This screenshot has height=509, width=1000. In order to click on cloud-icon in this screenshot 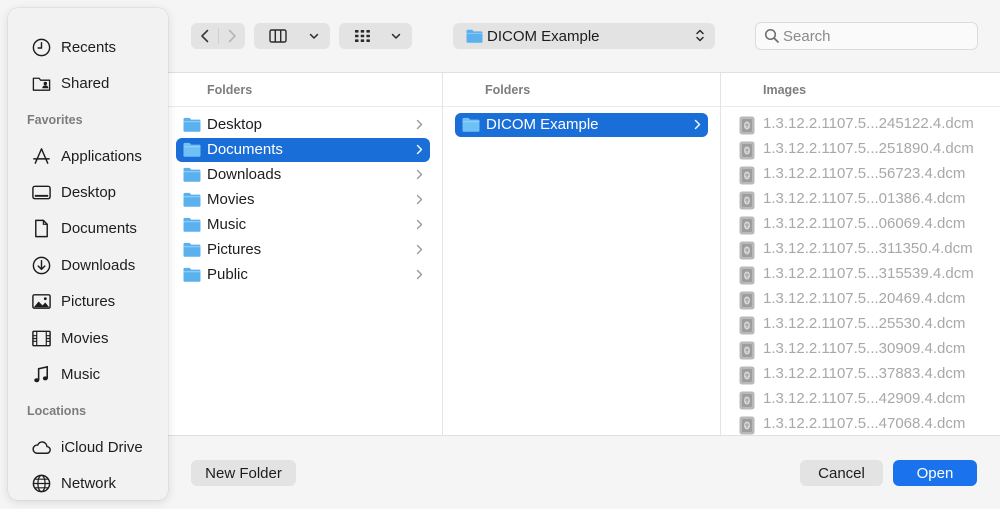, I will do `click(41, 447)`.